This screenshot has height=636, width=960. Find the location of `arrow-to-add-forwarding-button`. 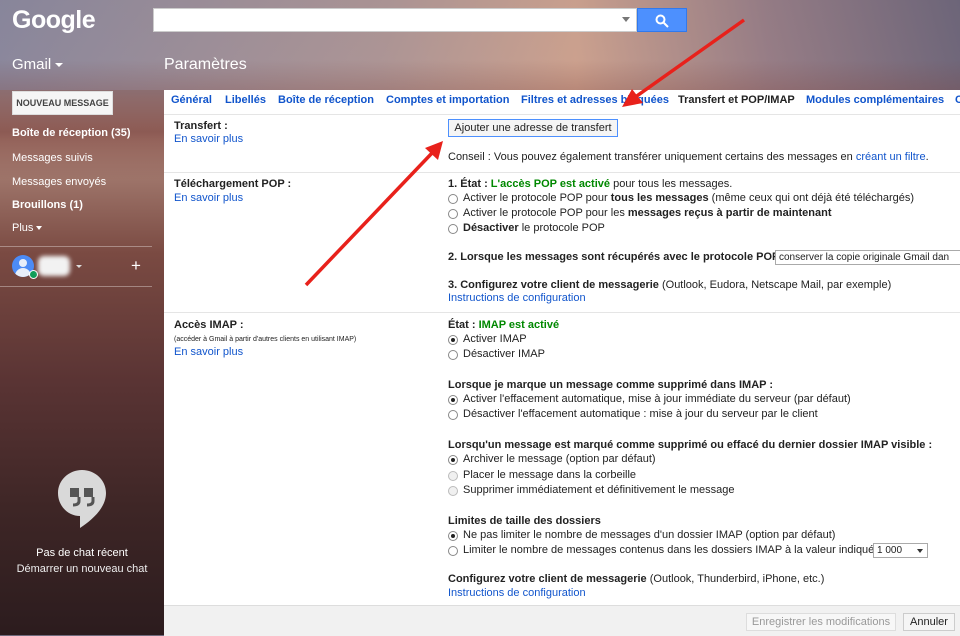

arrow-to-add-forwarding-button is located at coordinates (373, 214).